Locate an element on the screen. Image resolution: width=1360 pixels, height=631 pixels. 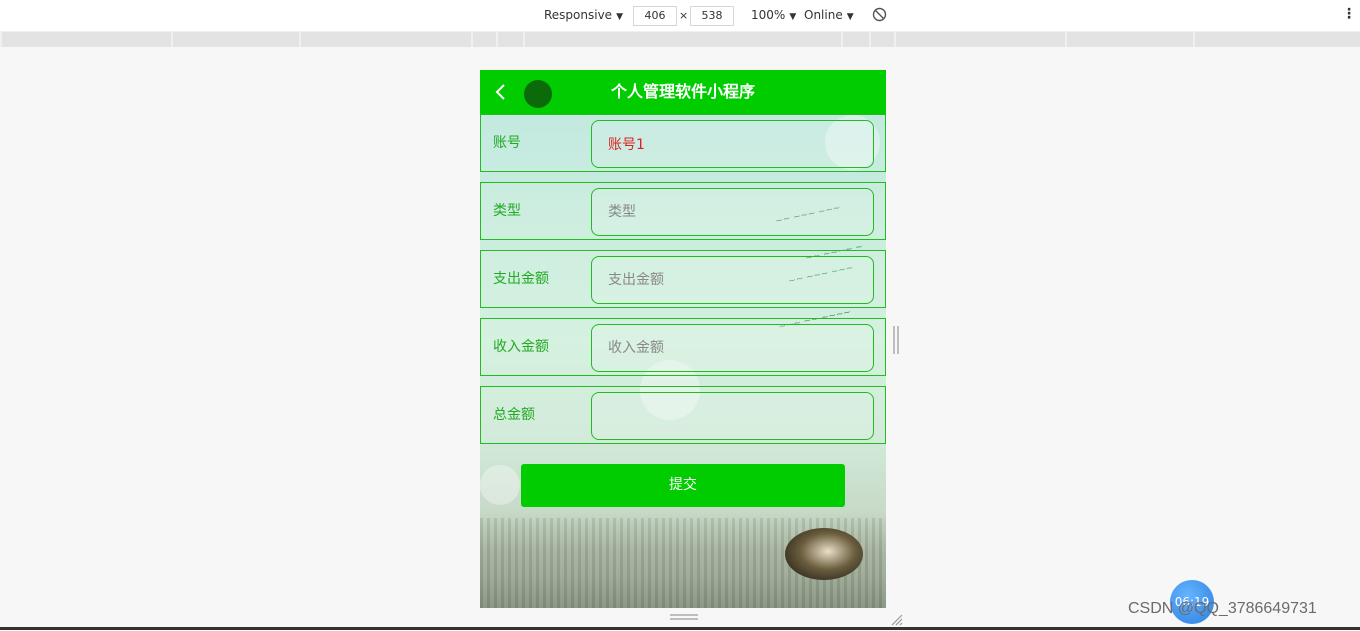
app-header: 个人管理软件小程序 is located at coordinates (683, 92).